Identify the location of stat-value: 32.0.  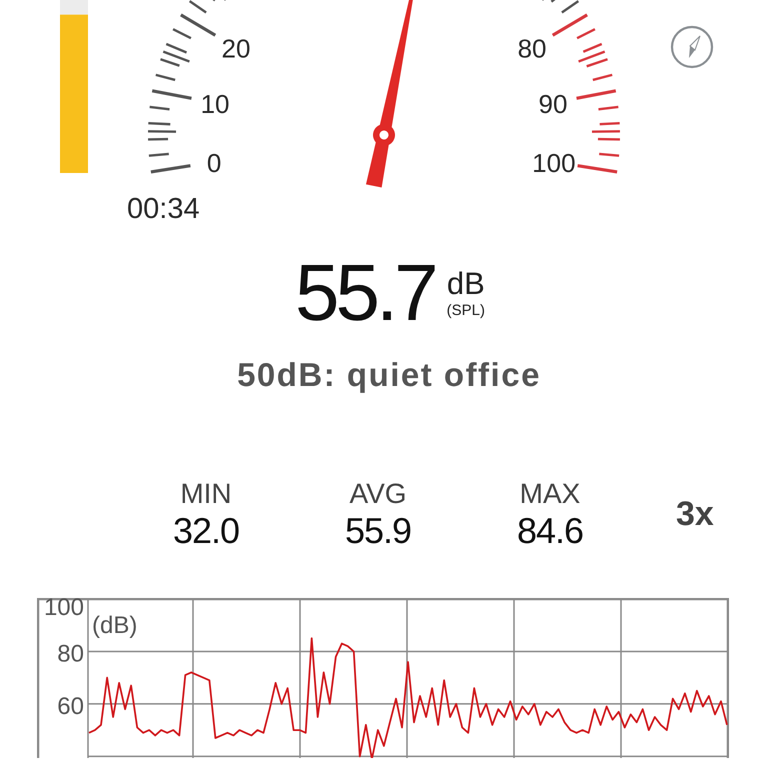
(206, 531).